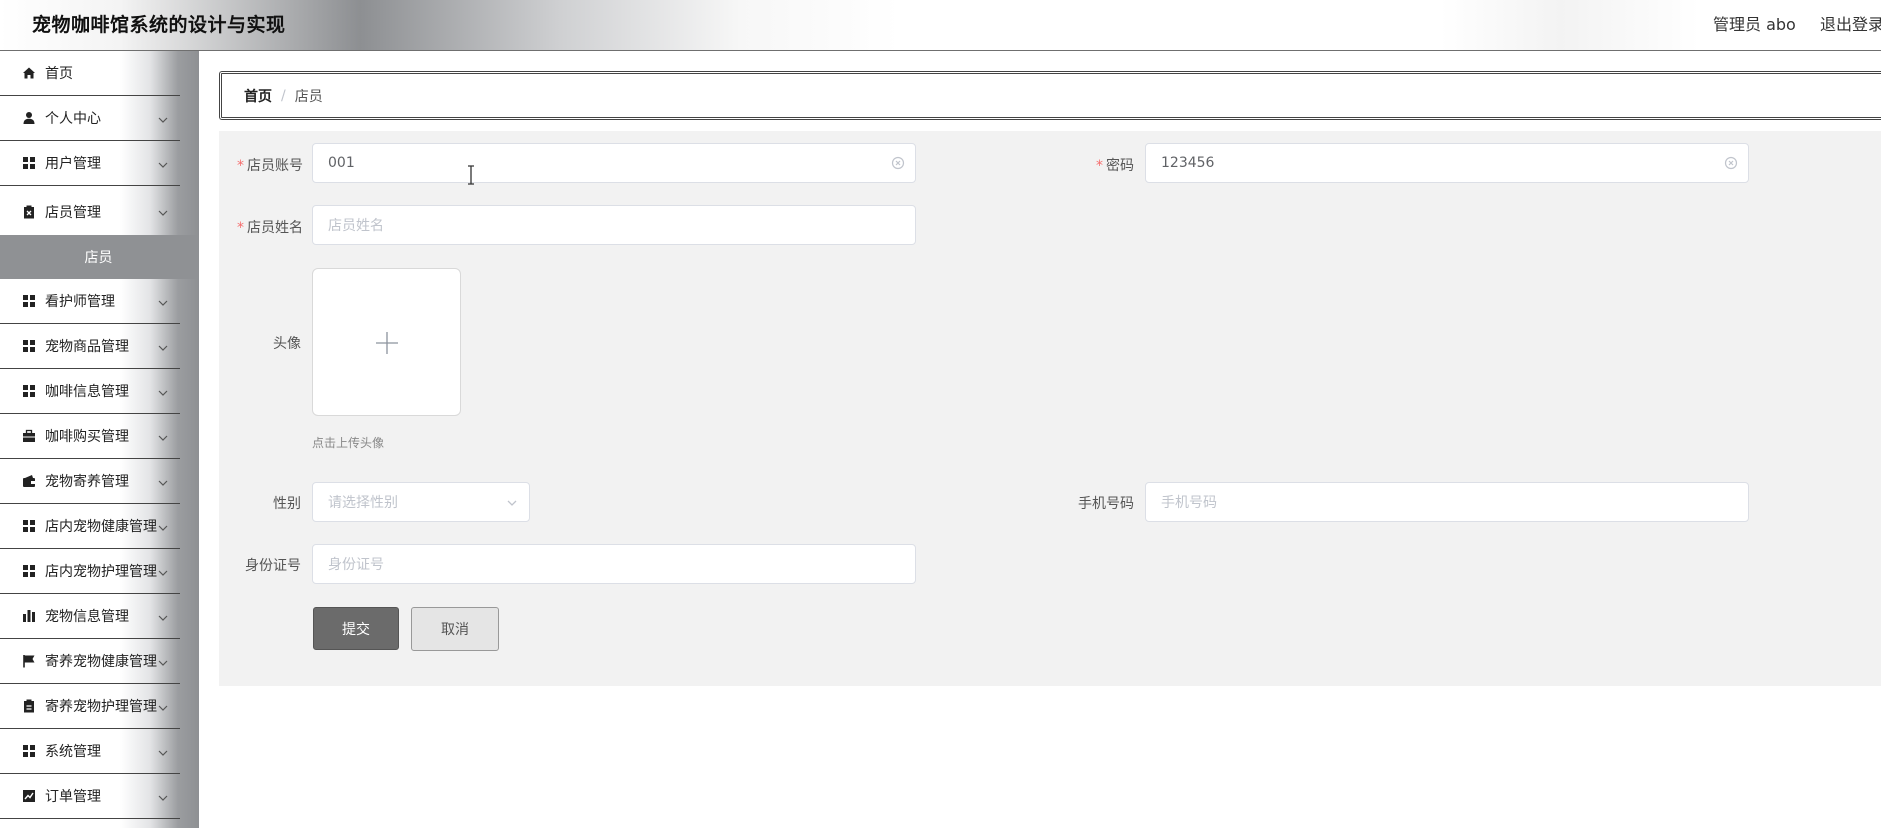 The width and height of the screenshot is (1881, 828). Describe the element at coordinates (87, 617) in the screenshot. I see `sidebar-item-label: 宠物信息管理` at that location.